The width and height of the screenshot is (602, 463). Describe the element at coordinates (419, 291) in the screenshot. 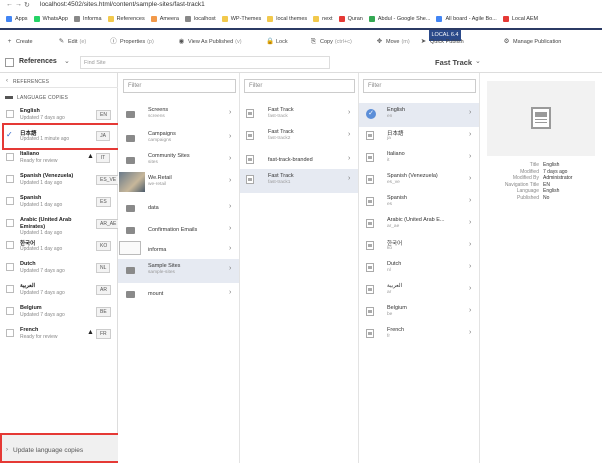

I see `column-item: العربية ar ›` at that location.